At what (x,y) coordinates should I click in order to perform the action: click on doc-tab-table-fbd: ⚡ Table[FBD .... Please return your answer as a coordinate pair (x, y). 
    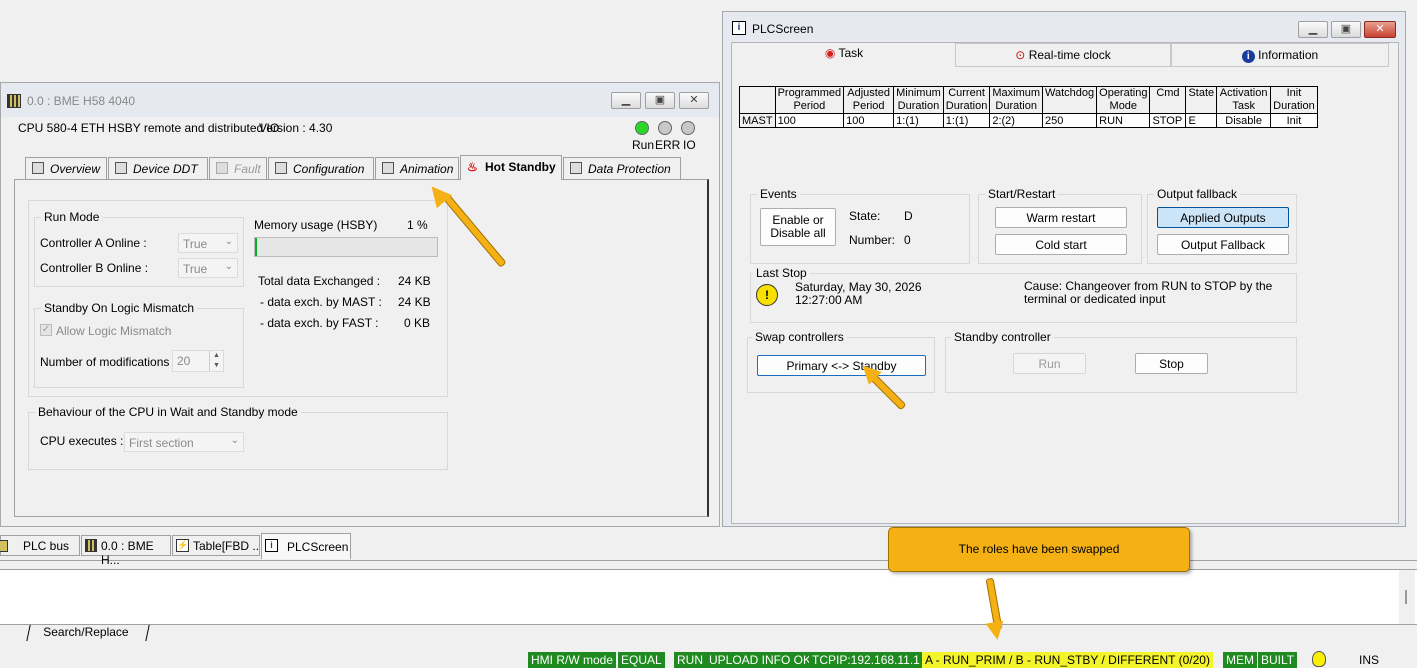
    Looking at the image, I should click on (216, 545).